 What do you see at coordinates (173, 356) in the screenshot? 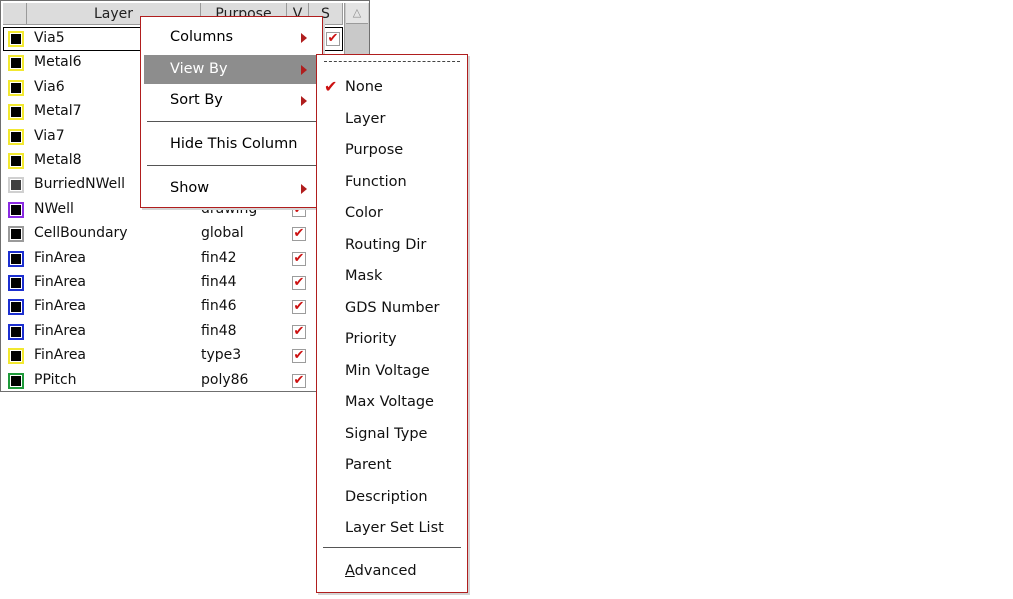
I see `table-row: FinAreatype3✔✔` at bounding box center [173, 356].